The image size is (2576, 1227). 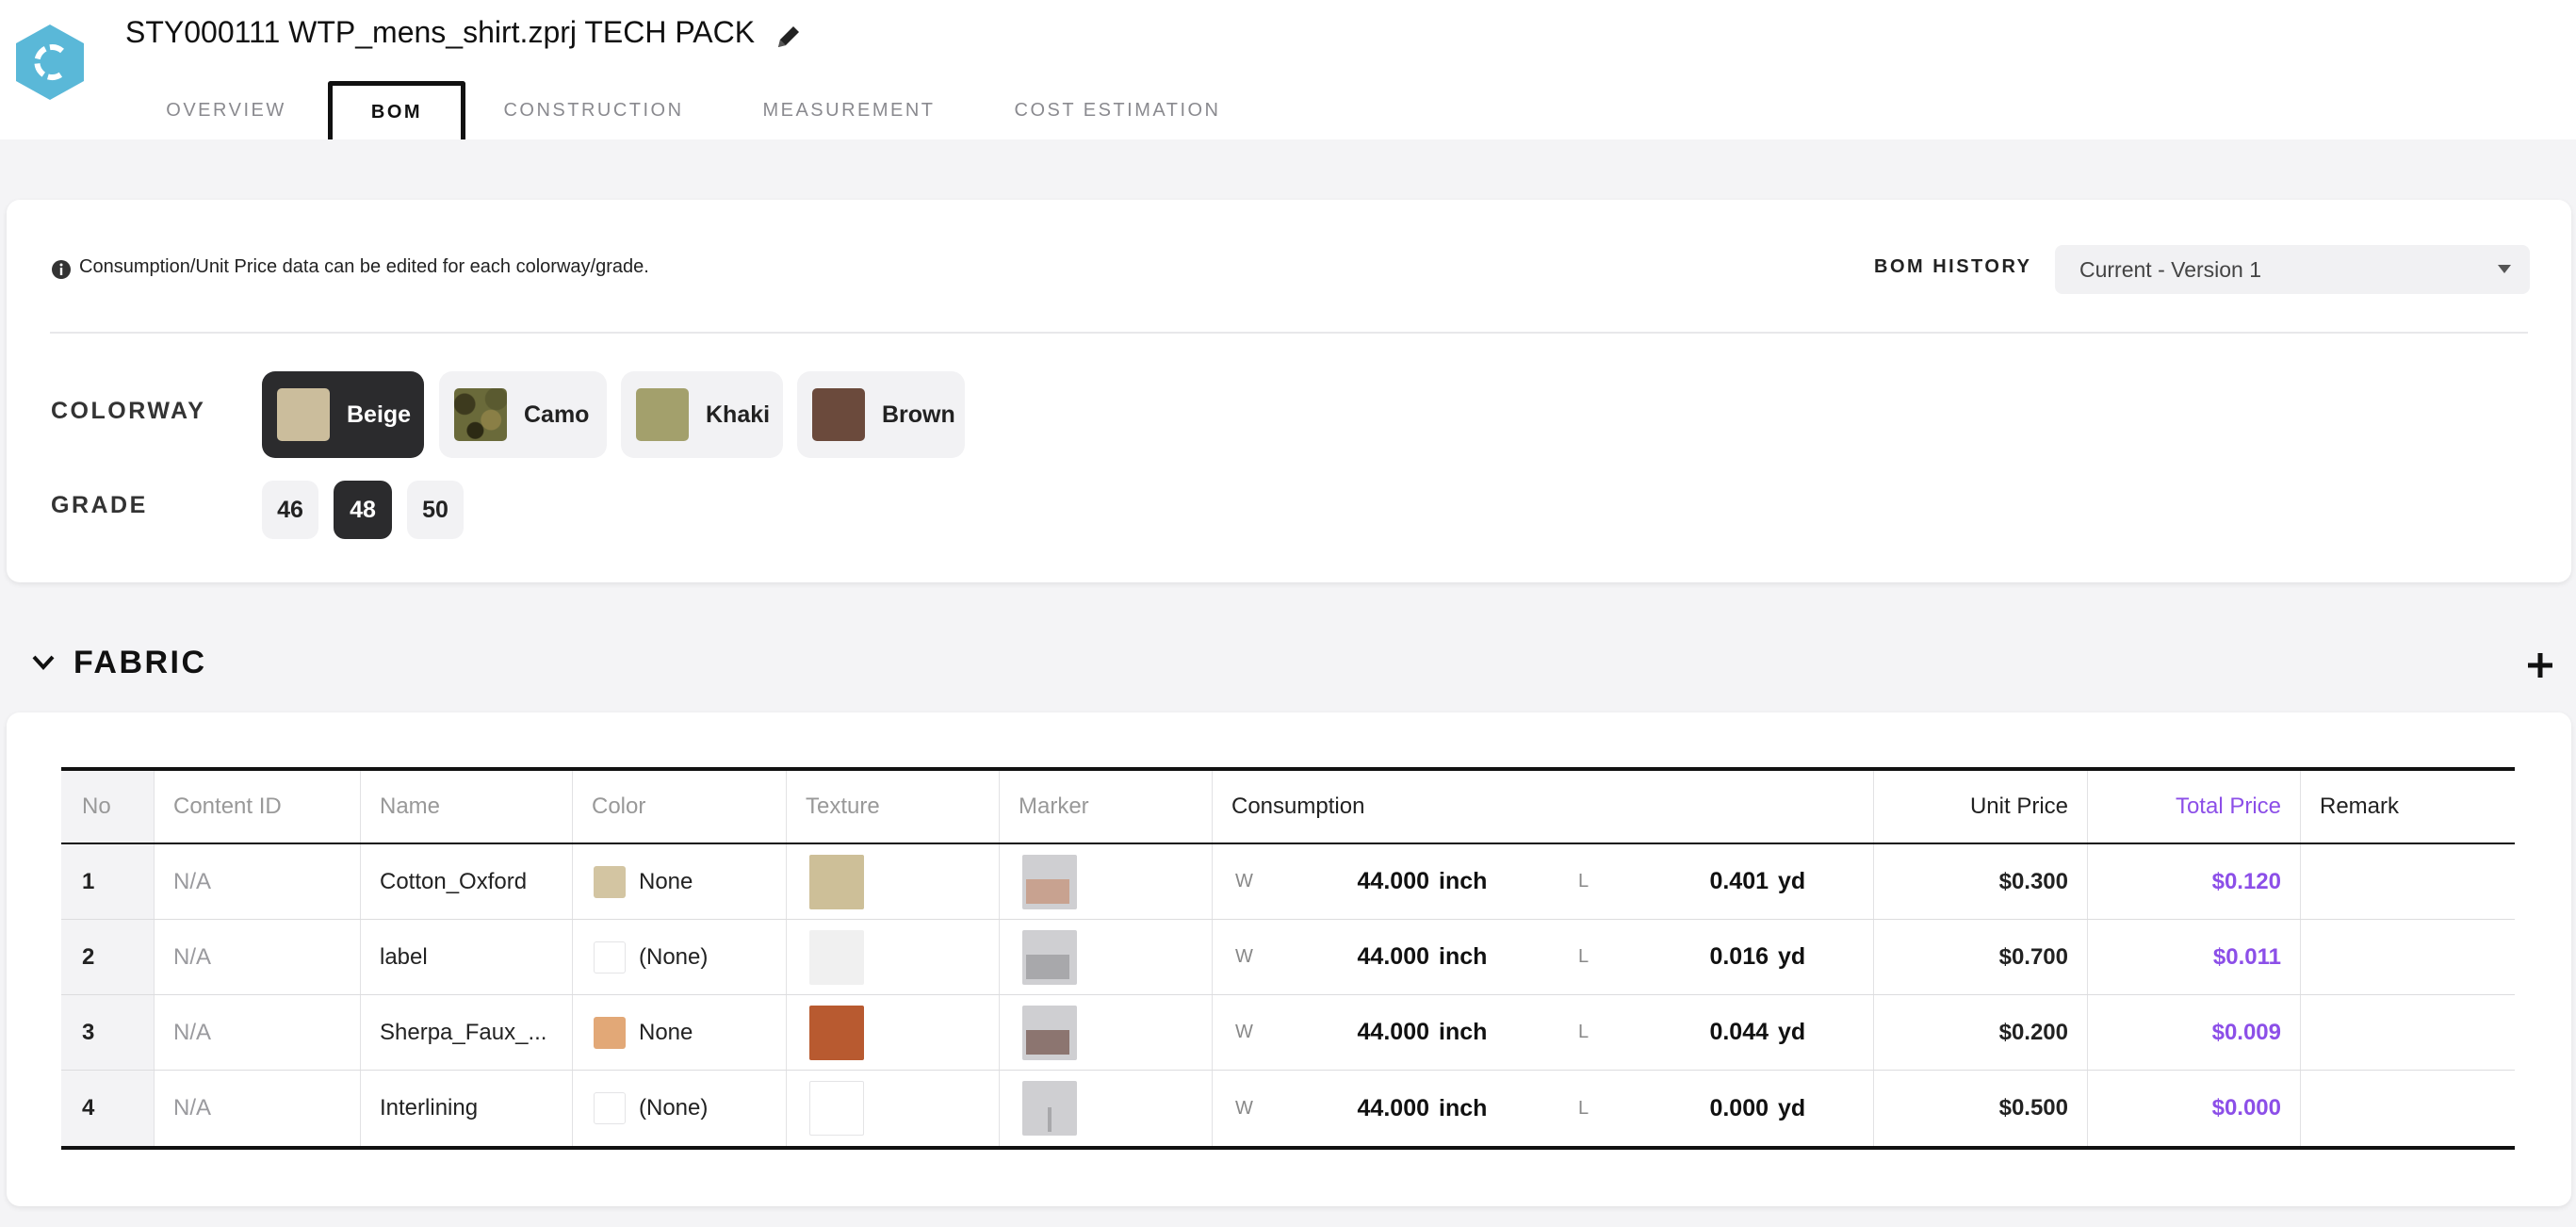 I want to click on chevron-down-icon, so click(x=43, y=662).